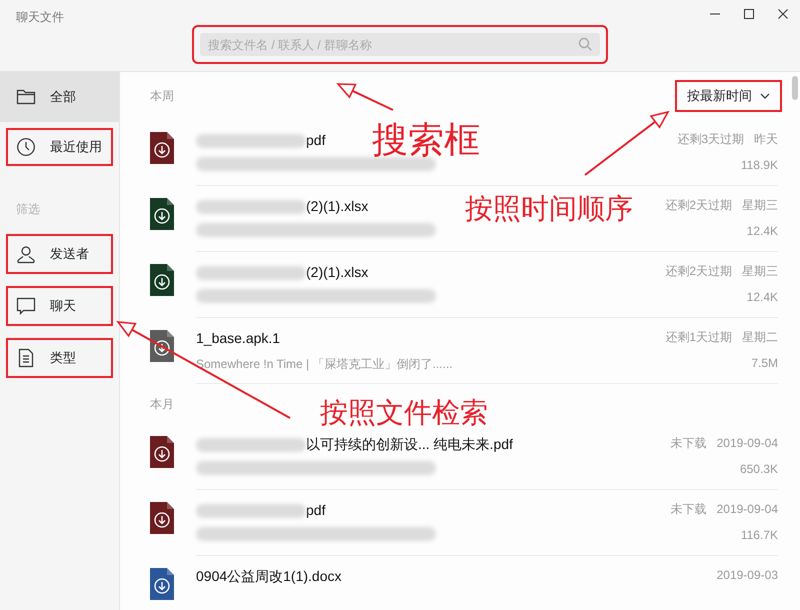 The height and width of the screenshot is (610, 800). I want to click on document-icon, so click(26, 358).